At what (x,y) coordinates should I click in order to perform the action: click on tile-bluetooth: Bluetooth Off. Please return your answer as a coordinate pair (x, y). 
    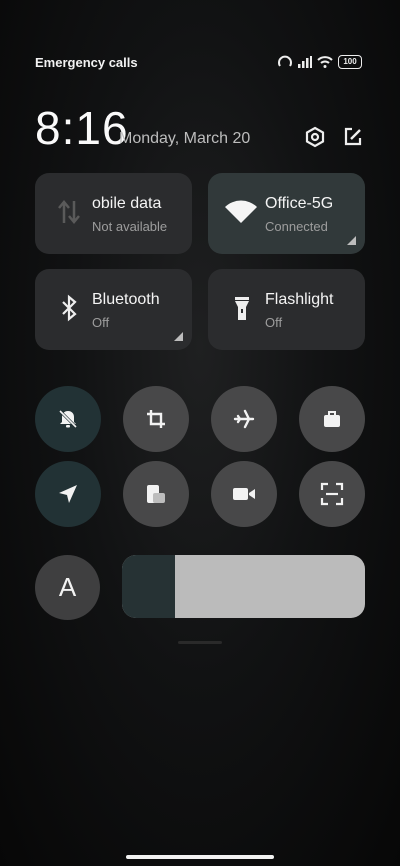
    Looking at the image, I should click on (113, 309).